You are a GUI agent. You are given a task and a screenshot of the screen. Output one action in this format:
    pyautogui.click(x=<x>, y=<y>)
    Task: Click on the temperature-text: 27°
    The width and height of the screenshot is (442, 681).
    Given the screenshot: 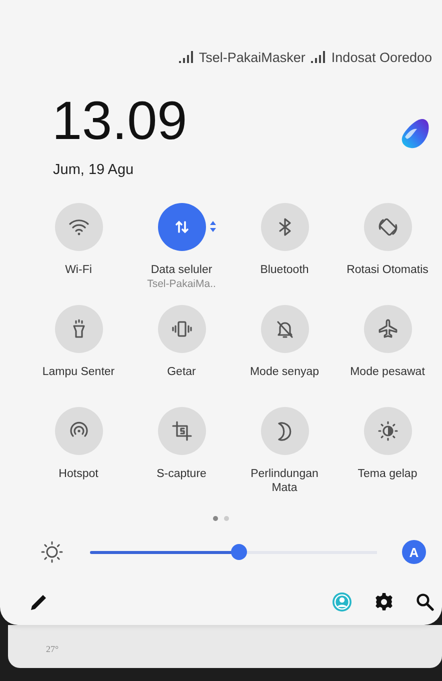 What is the action you would take?
    pyautogui.click(x=52, y=649)
    